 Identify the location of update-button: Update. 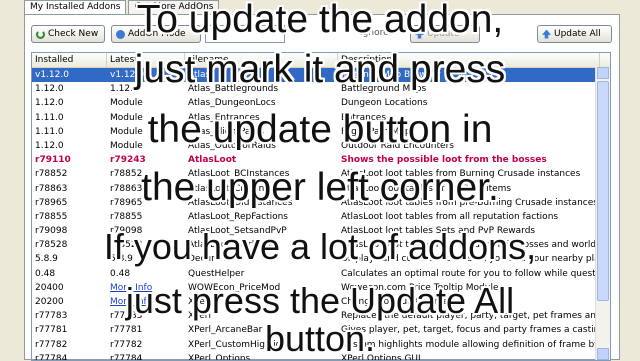
(445, 34).